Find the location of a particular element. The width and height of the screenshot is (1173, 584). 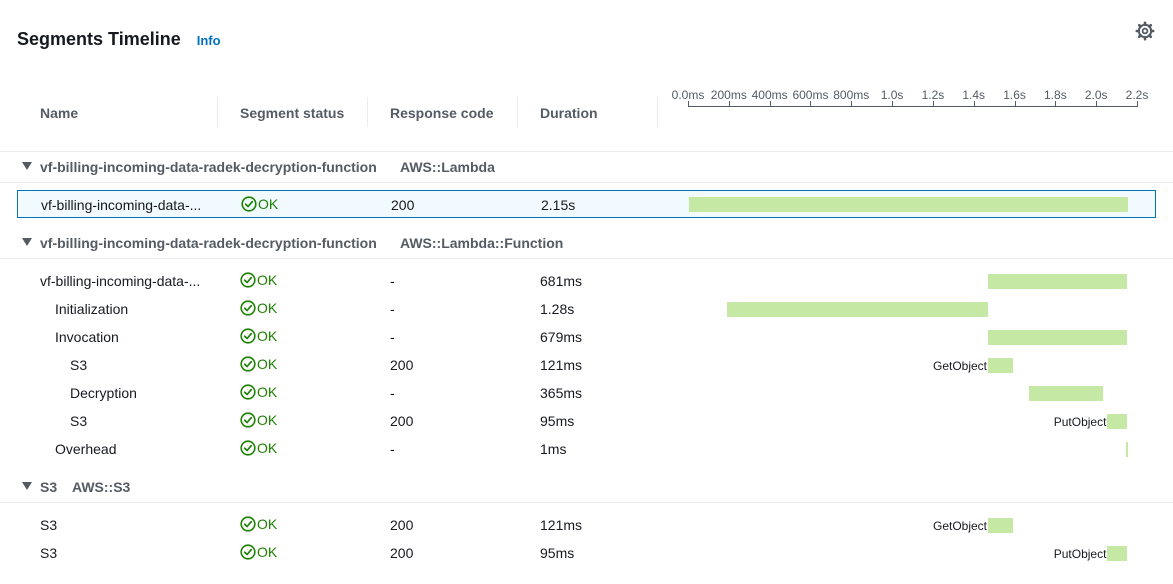

segment-row: Initialization OK - 1.28s is located at coordinates (586, 309).